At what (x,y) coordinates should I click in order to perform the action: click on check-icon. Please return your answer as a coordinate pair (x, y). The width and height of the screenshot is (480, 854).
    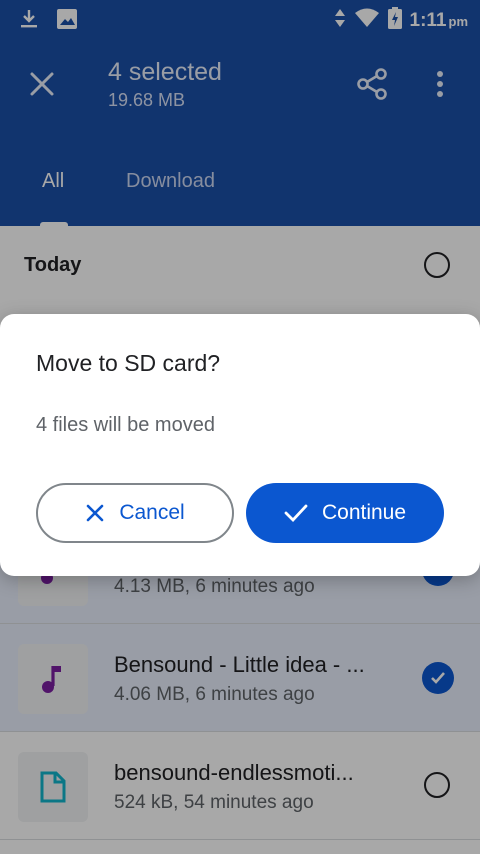
    Looking at the image, I should click on (296, 513).